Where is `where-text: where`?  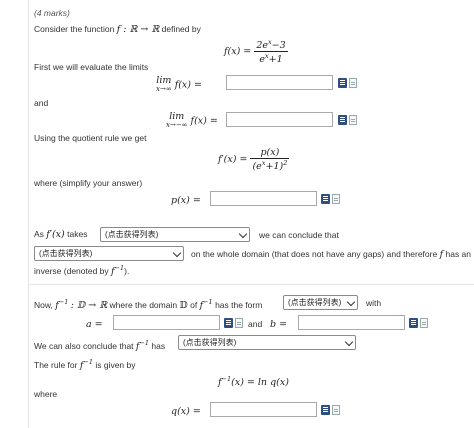
where-text: where is located at coordinates (46, 394).